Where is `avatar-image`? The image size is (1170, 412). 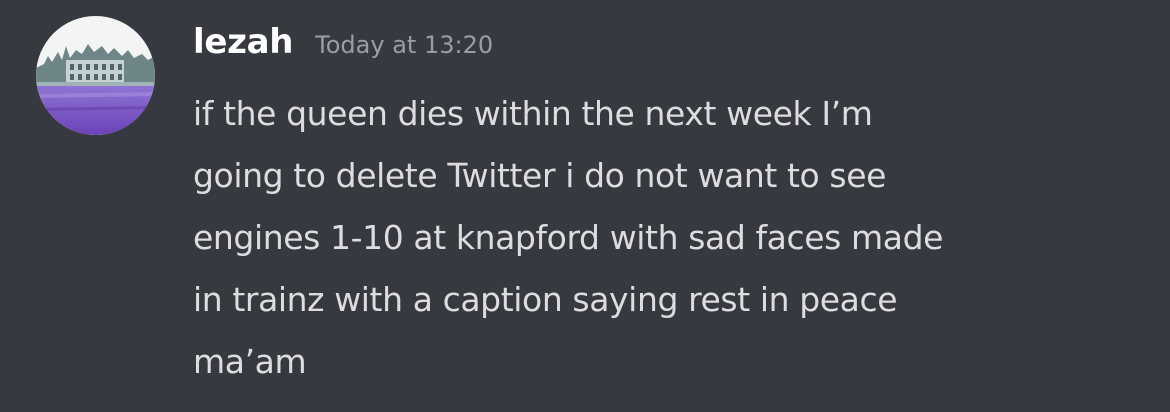 avatar-image is located at coordinates (95, 75).